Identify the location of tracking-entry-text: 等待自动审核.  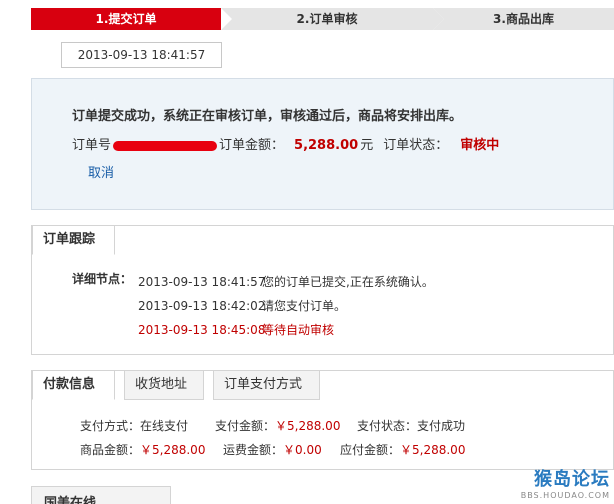
(298, 330).